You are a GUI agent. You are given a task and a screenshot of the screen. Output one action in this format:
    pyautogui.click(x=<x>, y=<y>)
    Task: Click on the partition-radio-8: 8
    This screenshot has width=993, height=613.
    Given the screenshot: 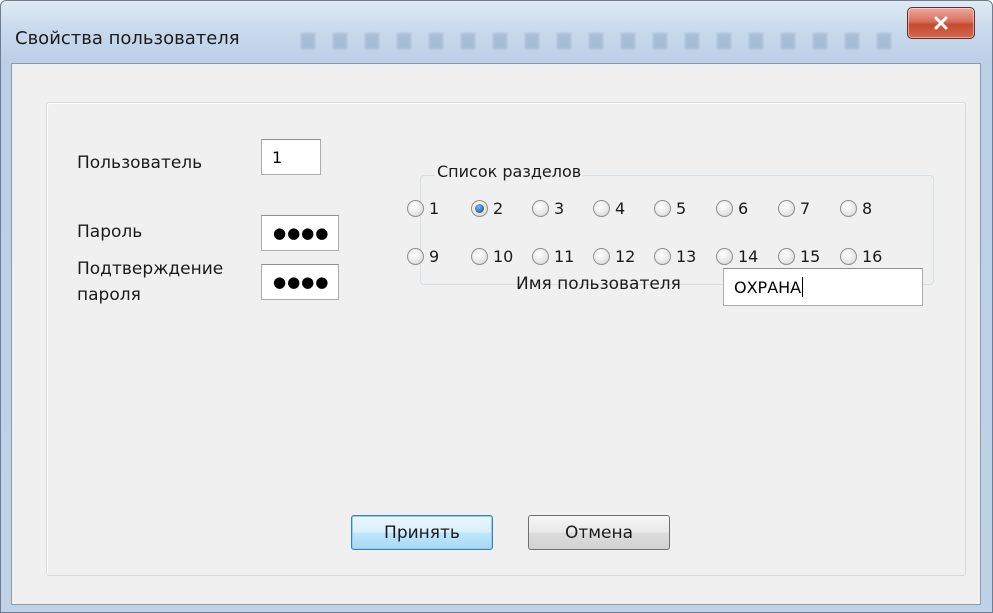 What is the action you would take?
    pyautogui.click(x=856, y=208)
    